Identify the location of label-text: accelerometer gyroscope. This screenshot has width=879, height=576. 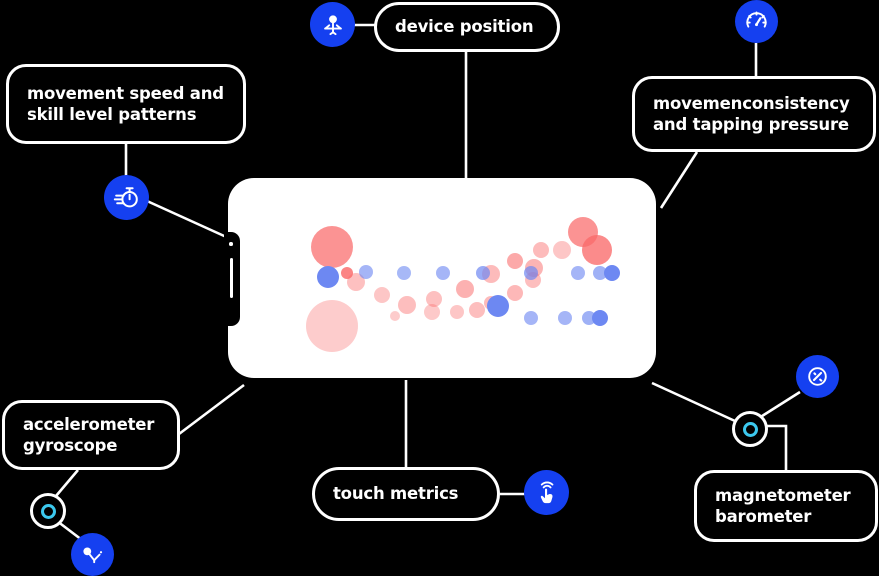
(89, 434).